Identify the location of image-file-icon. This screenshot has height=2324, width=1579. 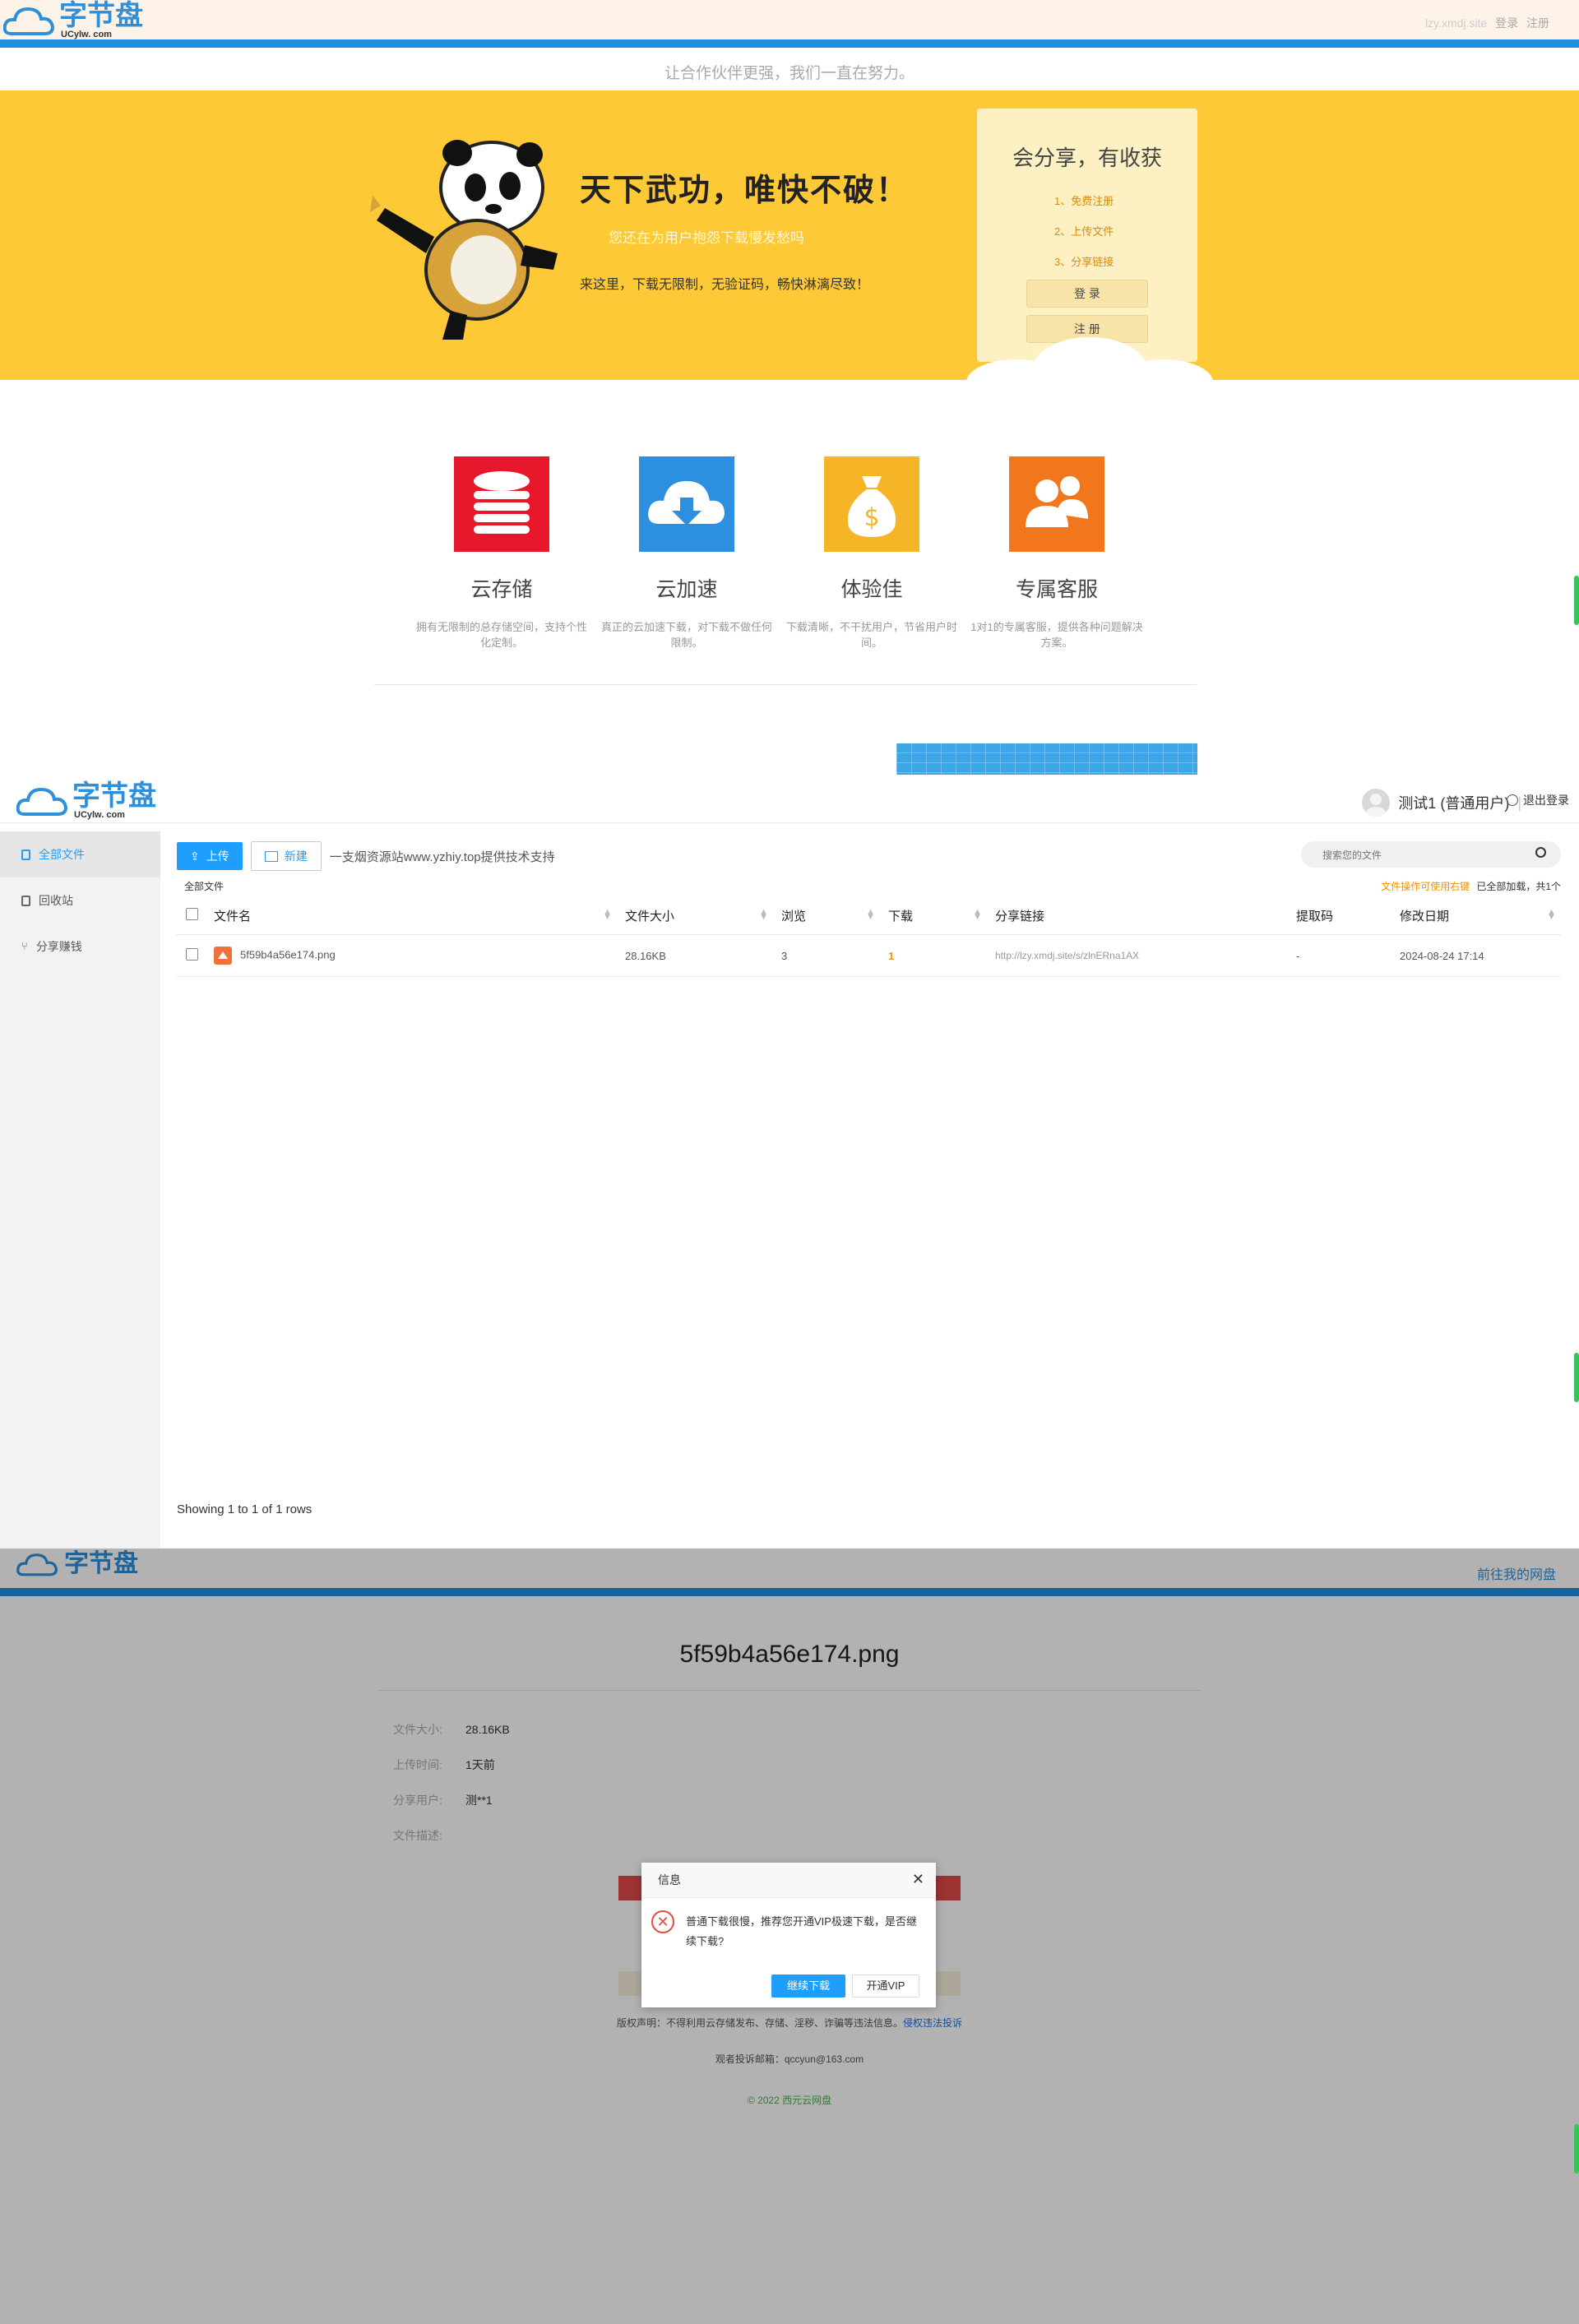
(223, 956).